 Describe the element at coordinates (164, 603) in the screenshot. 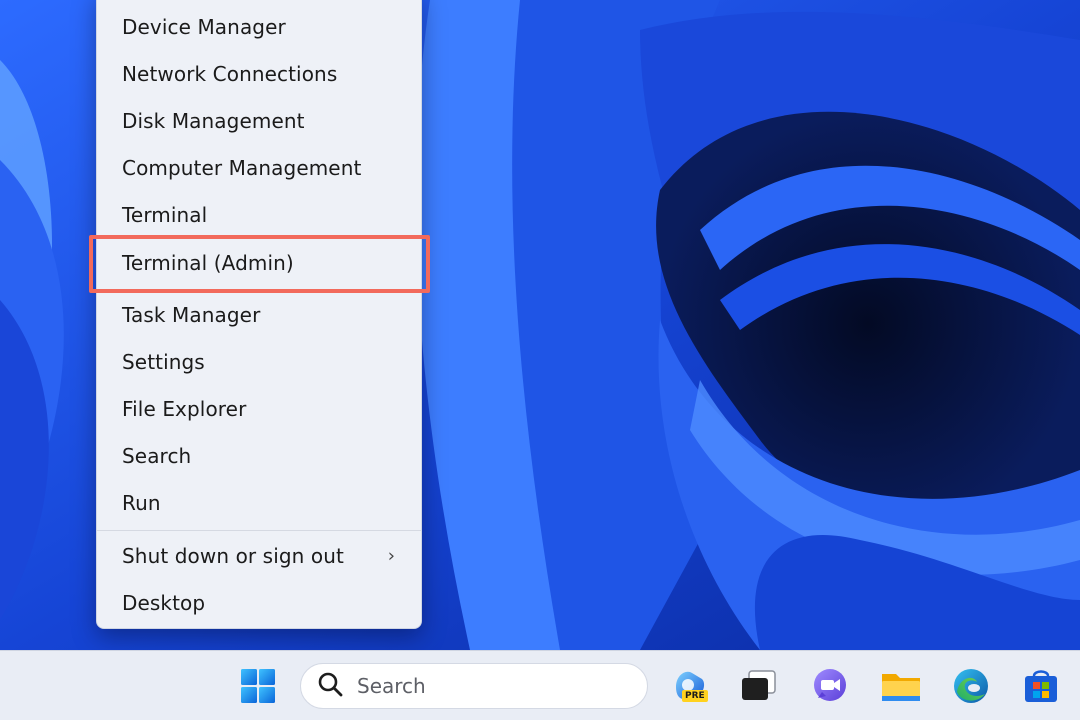

I see `menu-item-label: Desktop` at that location.